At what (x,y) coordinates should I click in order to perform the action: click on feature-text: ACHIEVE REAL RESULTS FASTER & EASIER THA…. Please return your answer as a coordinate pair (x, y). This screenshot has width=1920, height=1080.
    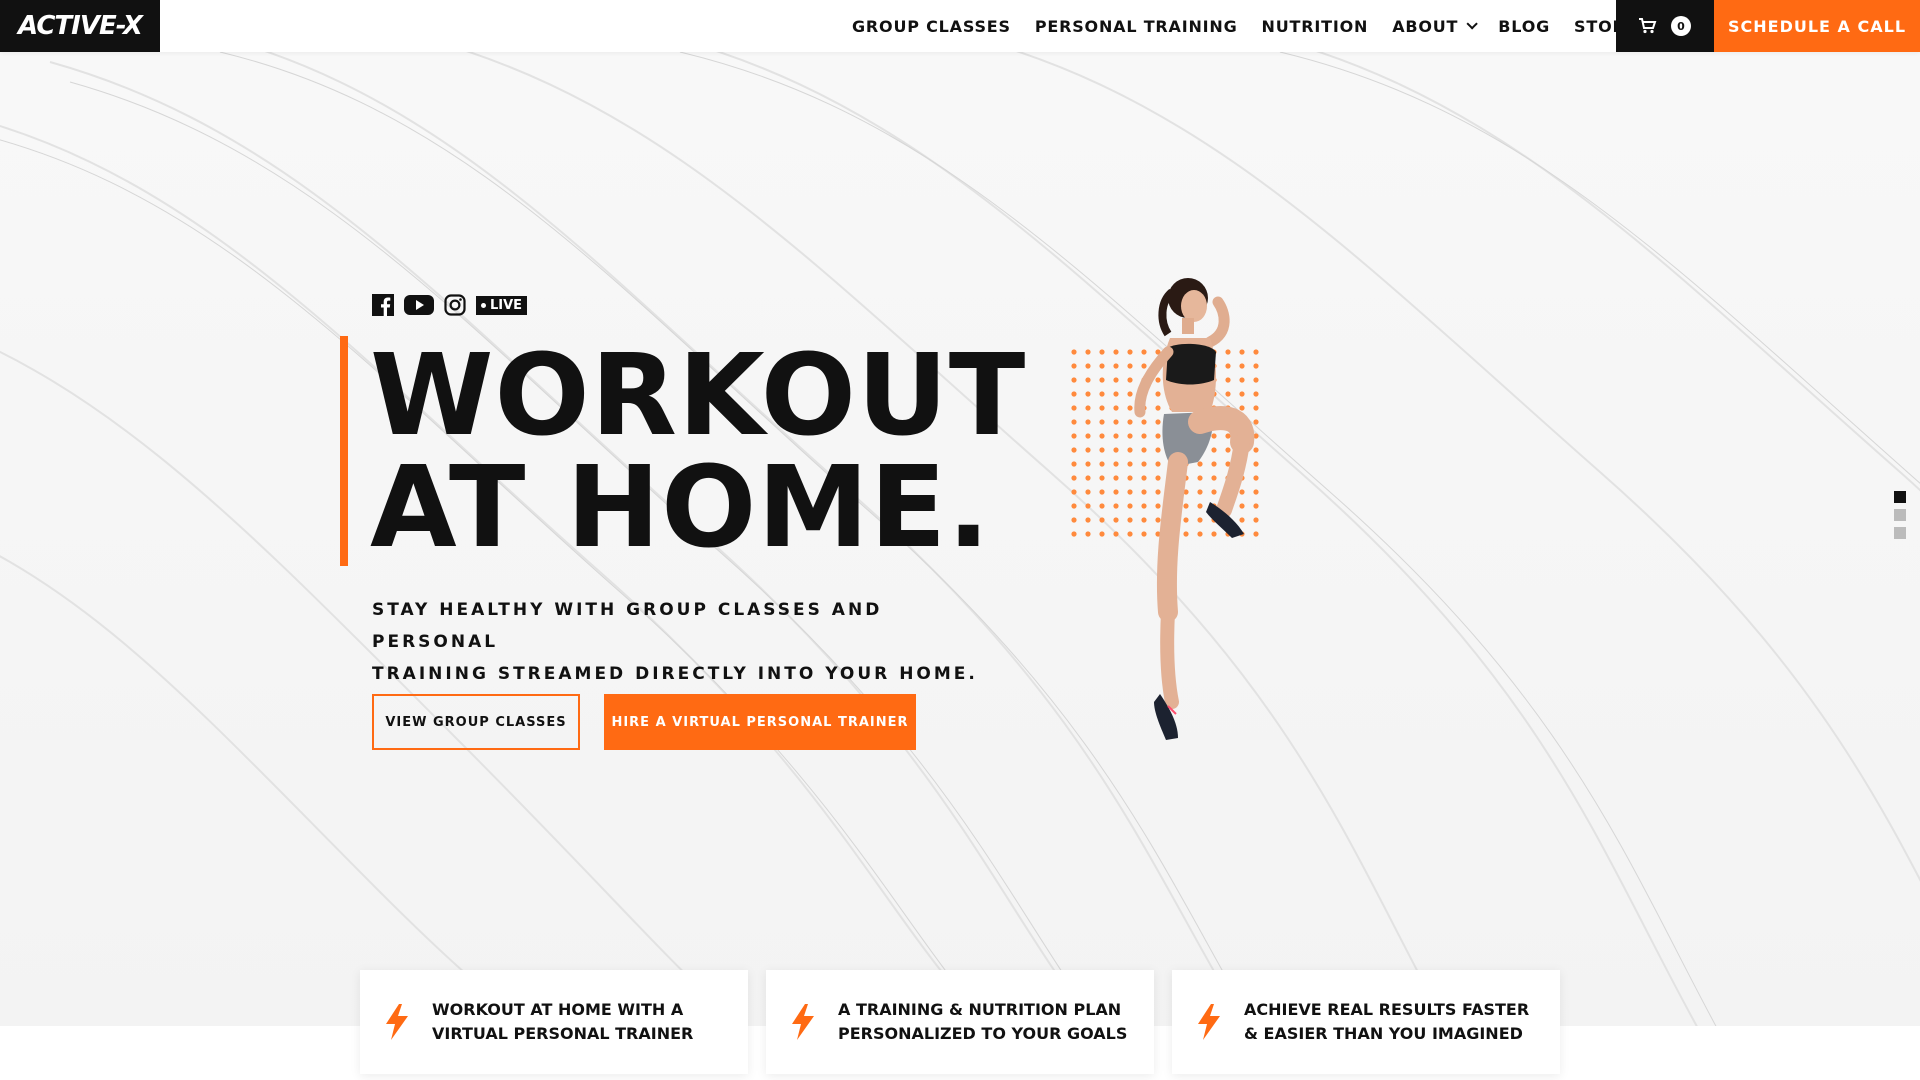
    Looking at the image, I should click on (1394, 1022).